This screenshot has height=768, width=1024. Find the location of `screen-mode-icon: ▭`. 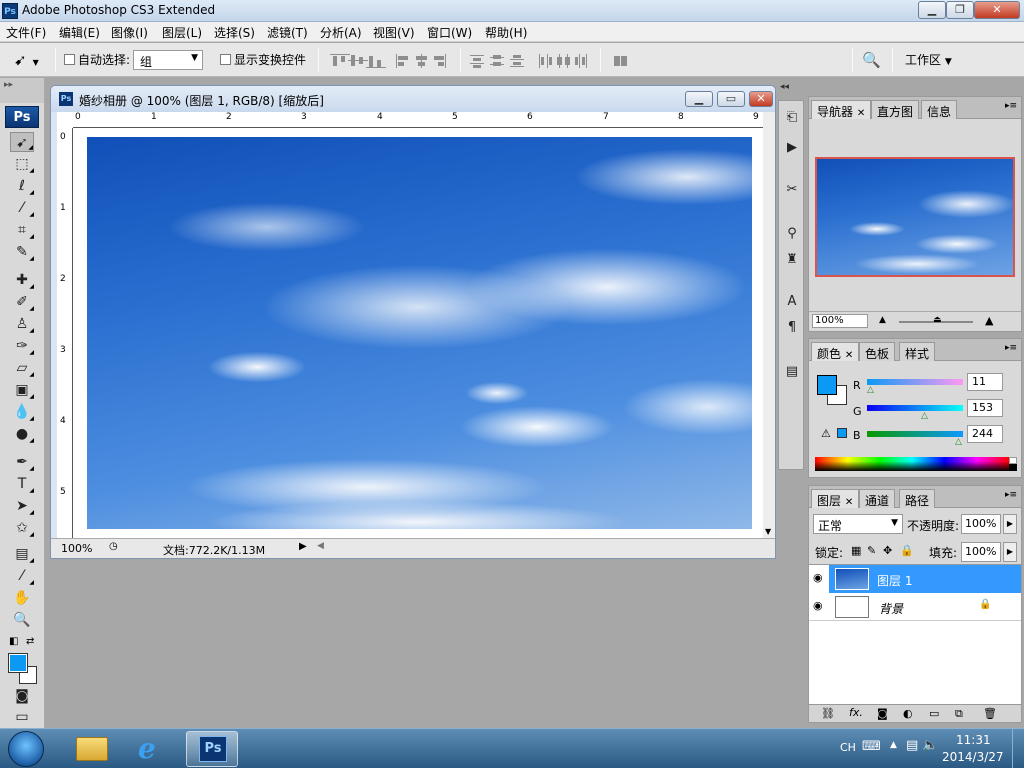

screen-mode-icon: ▭ is located at coordinates (22, 717).